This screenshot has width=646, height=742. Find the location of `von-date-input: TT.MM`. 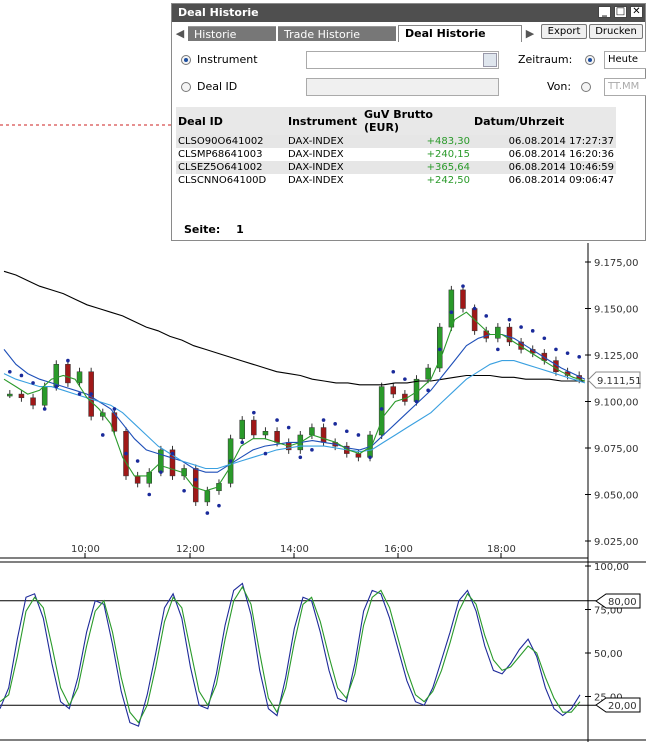

von-date-input: TT.MM is located at coordinates (625, 87).